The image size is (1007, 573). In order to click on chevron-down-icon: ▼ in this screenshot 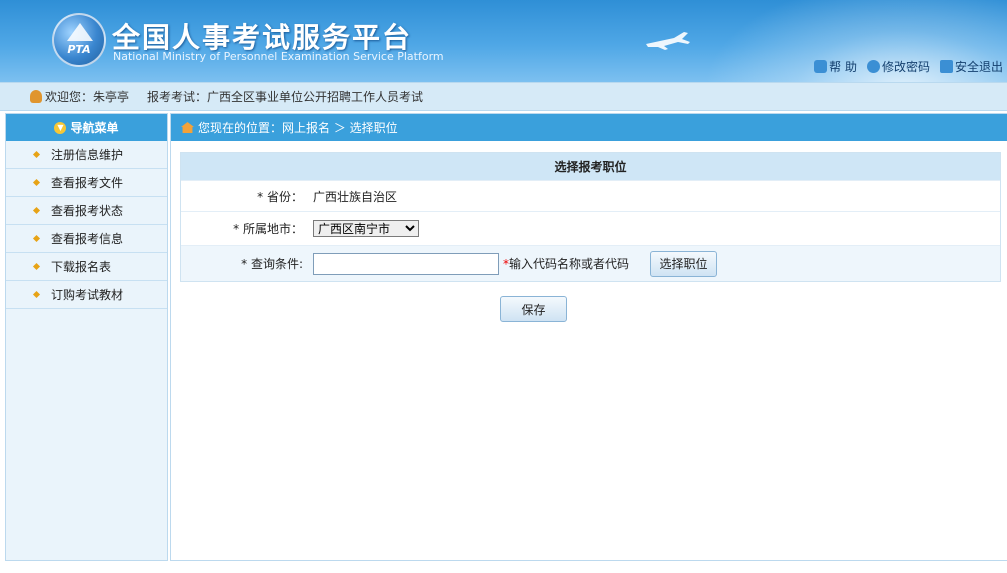, I will do `click(60, 127)`.